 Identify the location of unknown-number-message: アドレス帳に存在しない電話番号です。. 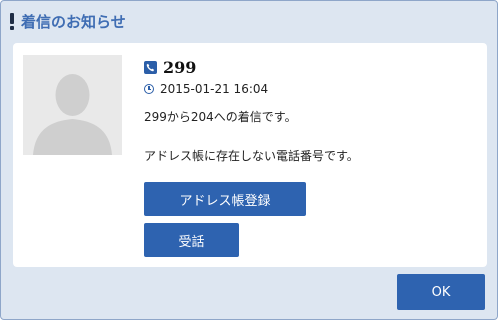
(251, 156).